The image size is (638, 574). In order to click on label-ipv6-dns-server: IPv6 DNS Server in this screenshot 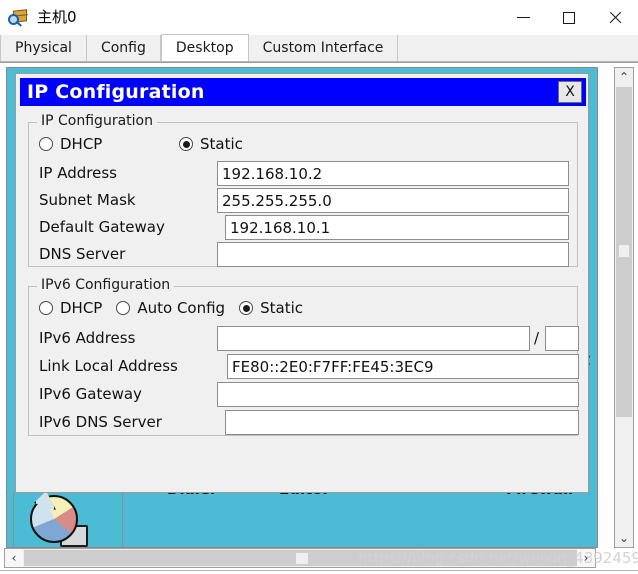, I will do `click(100, 422)`.